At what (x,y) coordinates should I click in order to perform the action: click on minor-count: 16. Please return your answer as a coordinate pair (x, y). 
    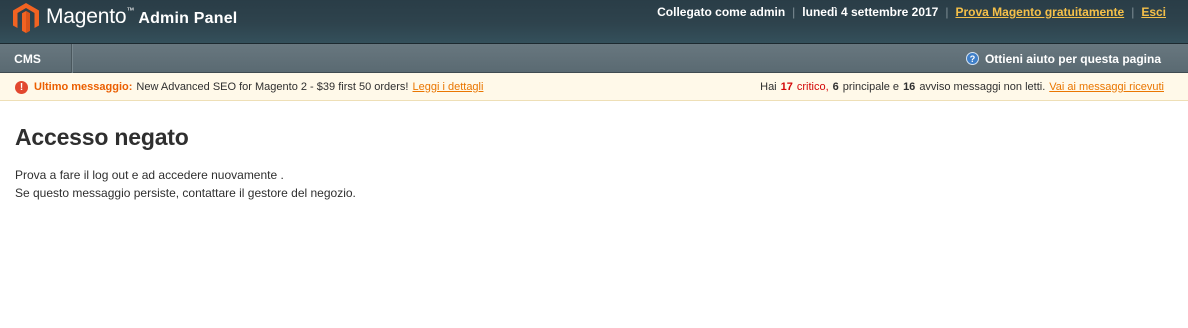
    Looking at the image, I should click on (909, 87).